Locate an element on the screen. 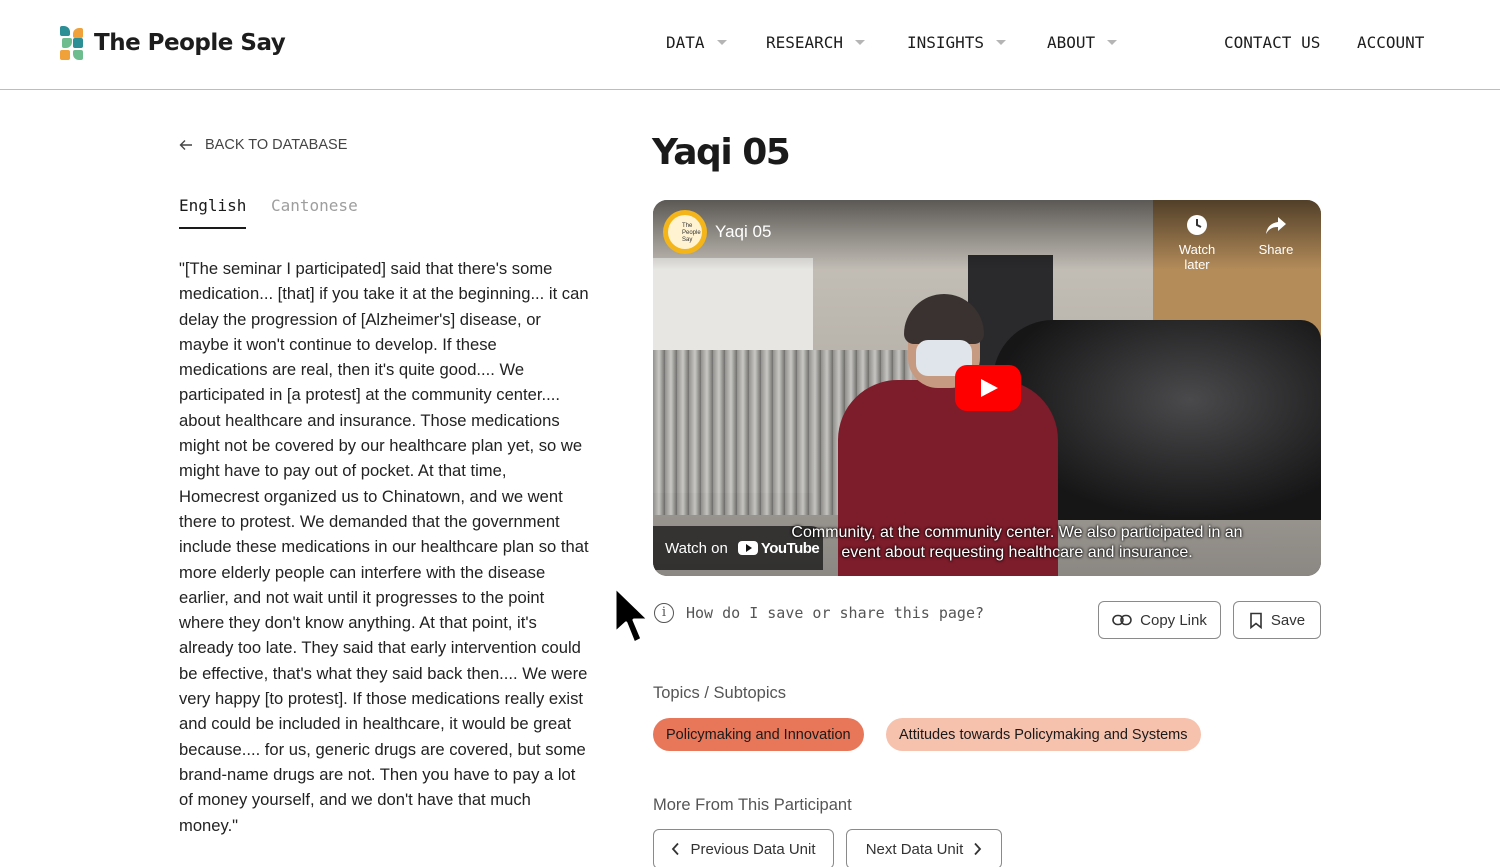  nav-data: DATA is located at coordinates (696, 42).